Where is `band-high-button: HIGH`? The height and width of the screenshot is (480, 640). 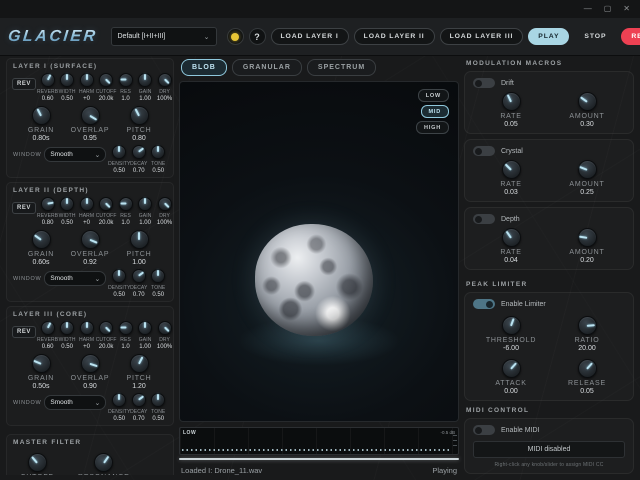
band-high-button: HIGH is located at coordinates (432, 127).